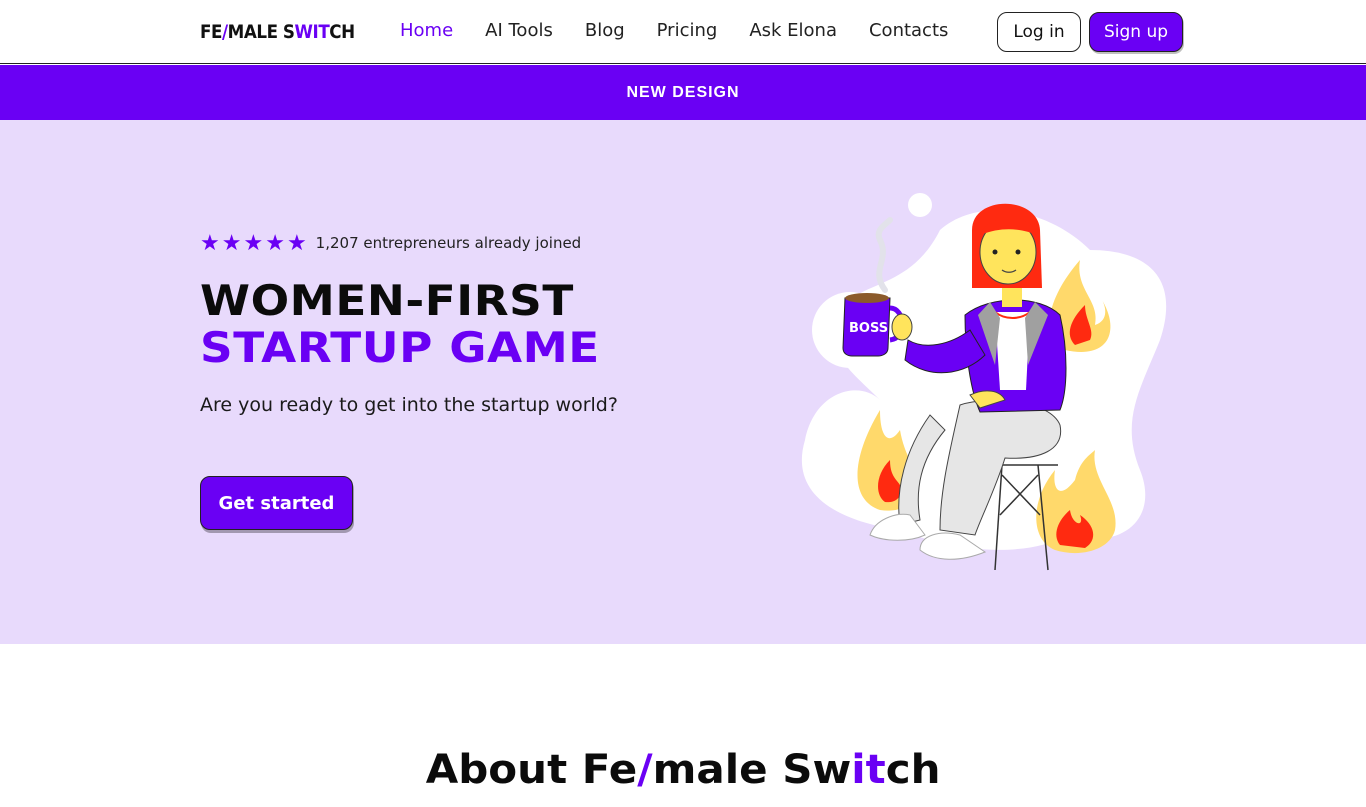 This screenshot has height=807, width=1366. Describe the element at coordinates (387, 300) in the screenshot. I see `hero-title-line1: WOMEN-FIRST` at that location.